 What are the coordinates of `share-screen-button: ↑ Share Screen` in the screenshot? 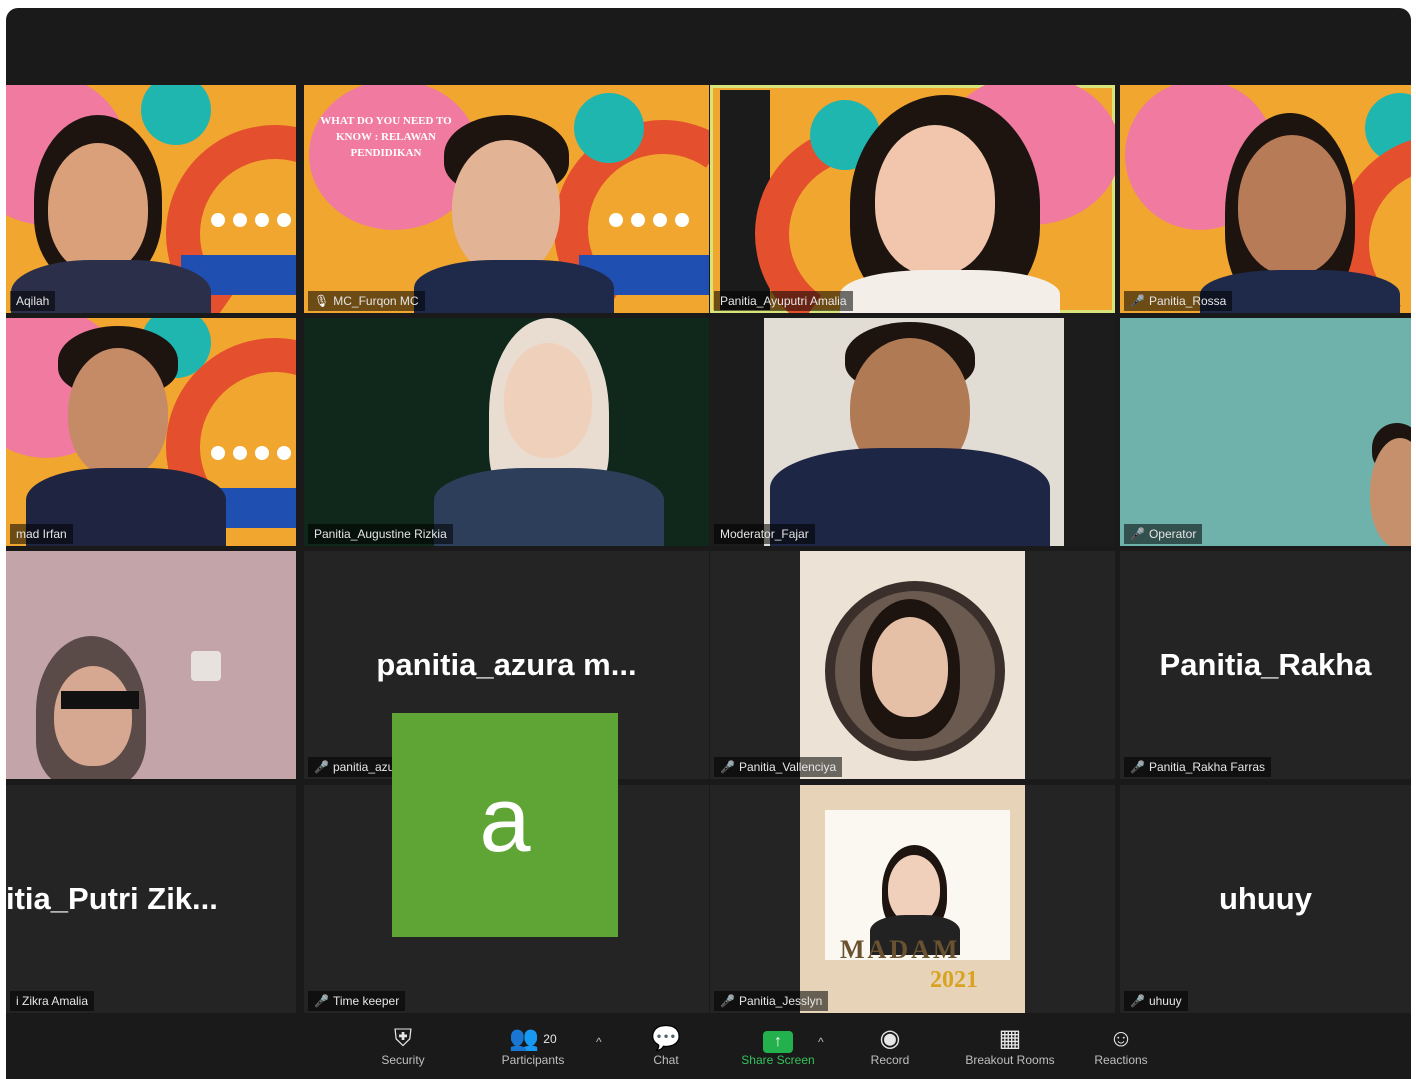 It's located at (778, 1046).